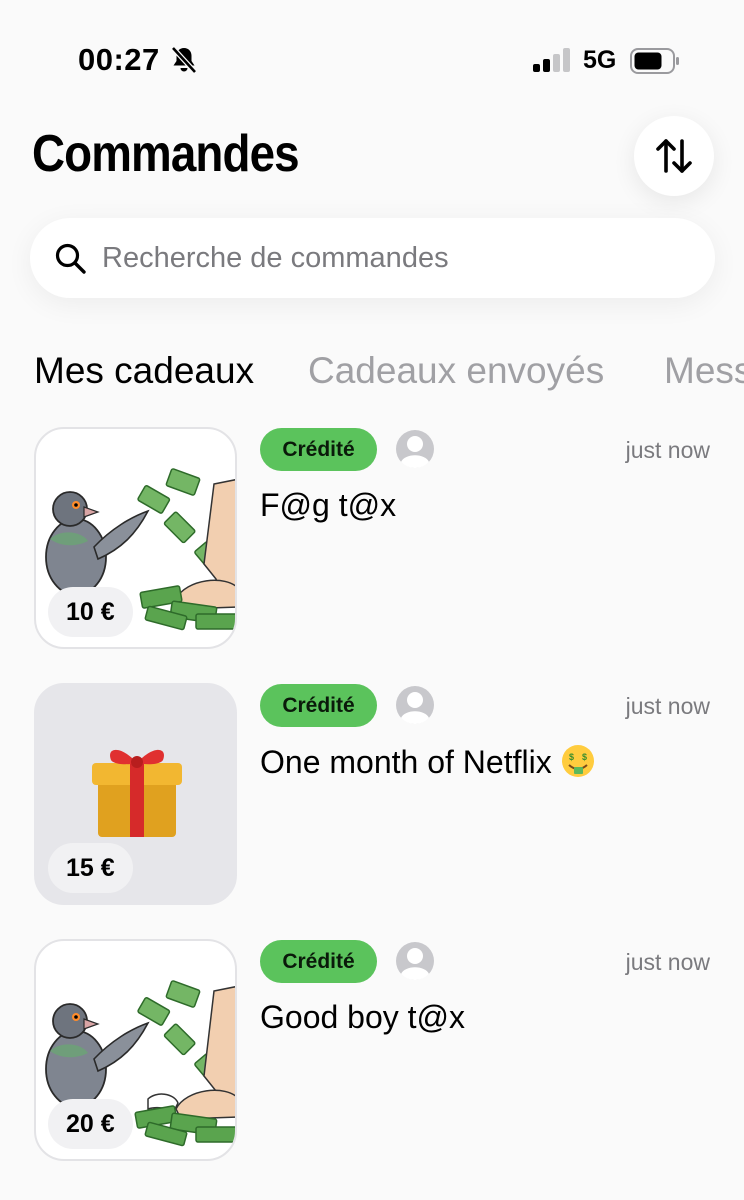 The image size is (744, 1200). I want to click on search-input, so click(392, 258).